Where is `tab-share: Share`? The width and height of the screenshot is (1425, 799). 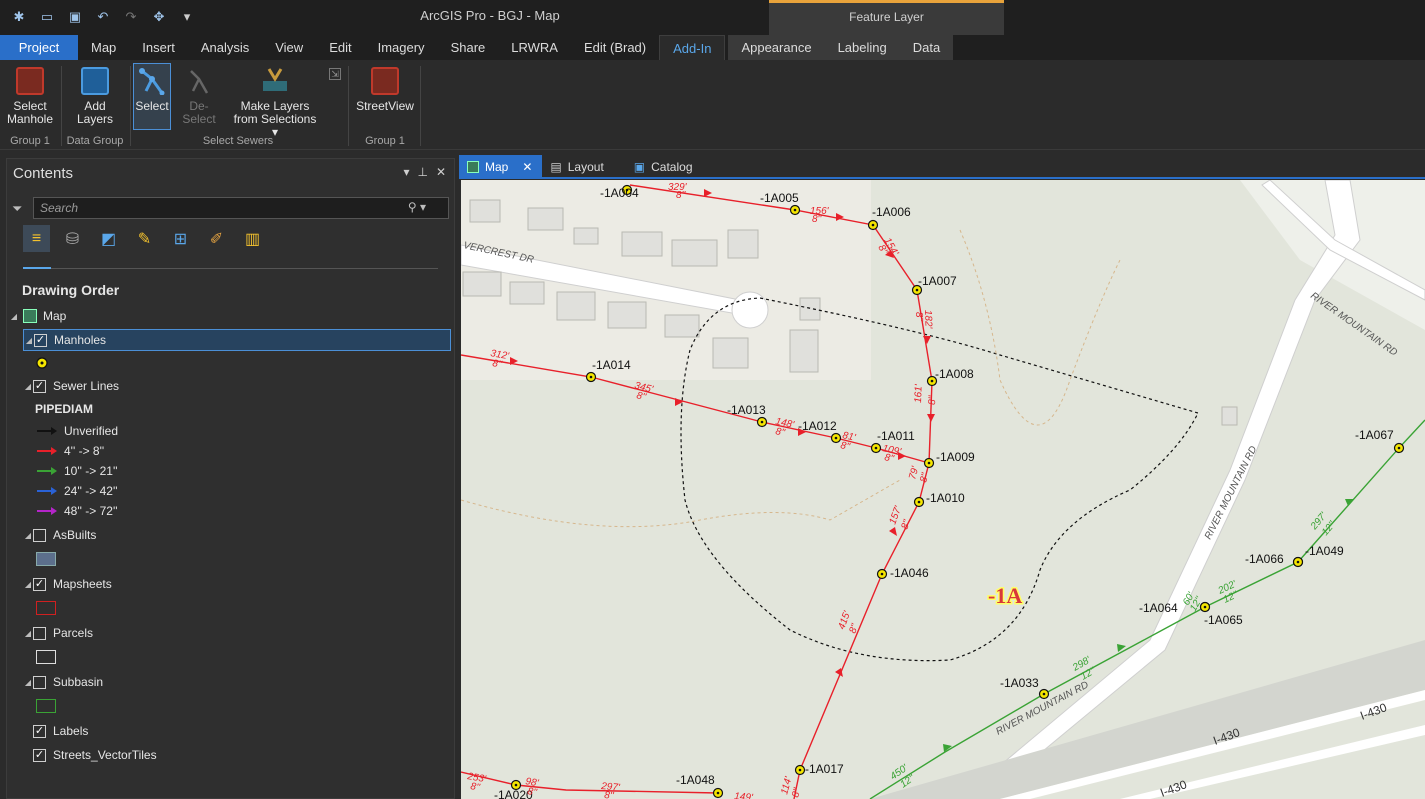
tab-share: Share is located at coordinates (468, 47).